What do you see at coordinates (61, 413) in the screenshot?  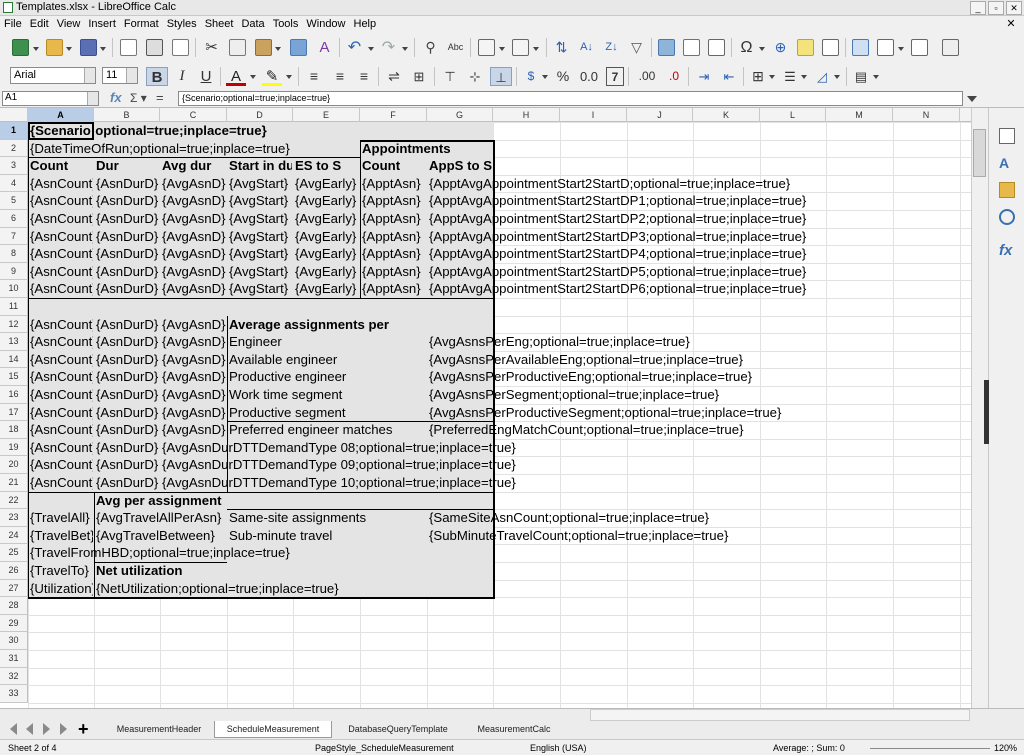 I see `cell-a17: {AsnCount}` at bounding box center [61, 413].